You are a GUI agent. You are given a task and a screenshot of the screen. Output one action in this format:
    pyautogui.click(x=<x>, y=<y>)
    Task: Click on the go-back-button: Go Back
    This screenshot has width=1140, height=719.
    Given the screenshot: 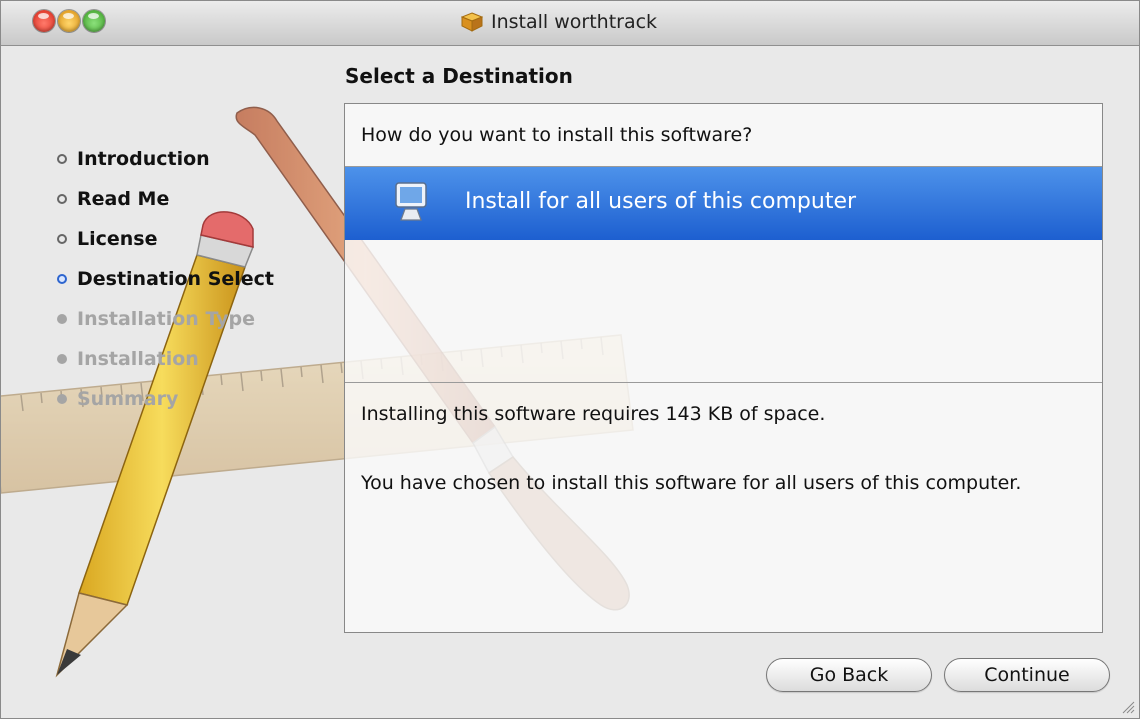 What is the action you would take?
    pyautogui.click(x=849, y=675)
    